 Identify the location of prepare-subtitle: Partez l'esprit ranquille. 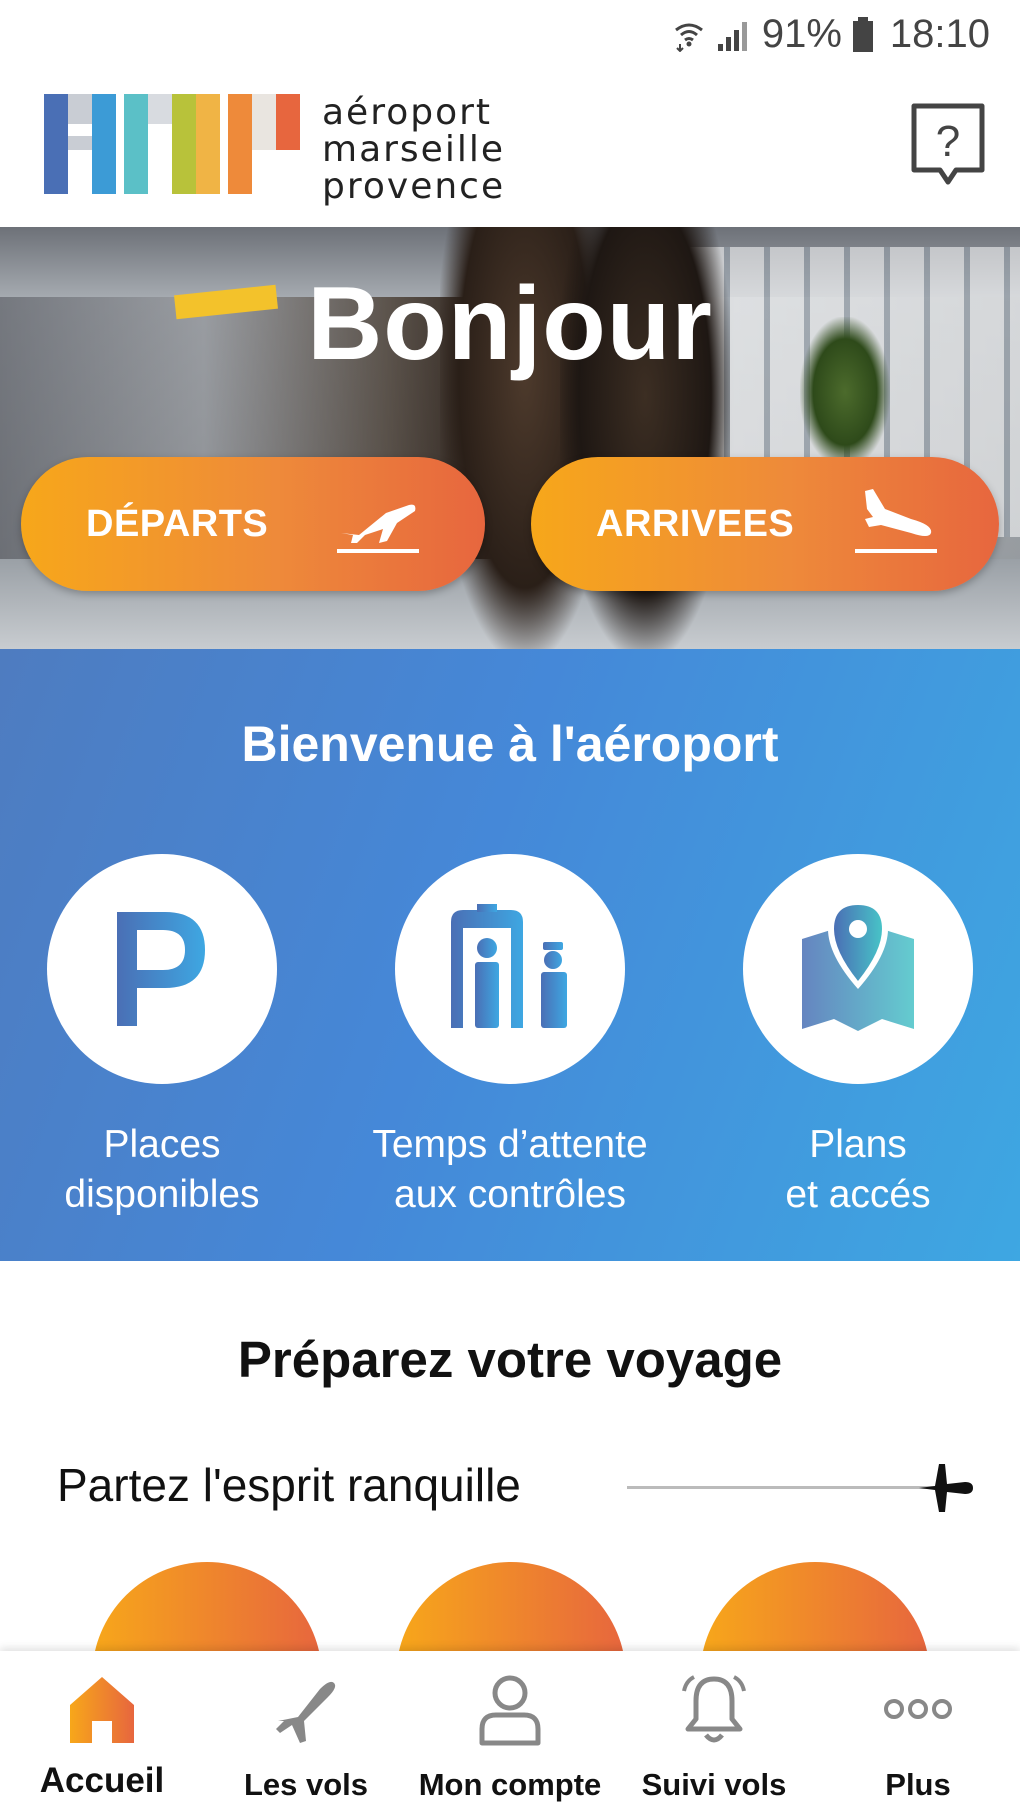
(289, 1485).